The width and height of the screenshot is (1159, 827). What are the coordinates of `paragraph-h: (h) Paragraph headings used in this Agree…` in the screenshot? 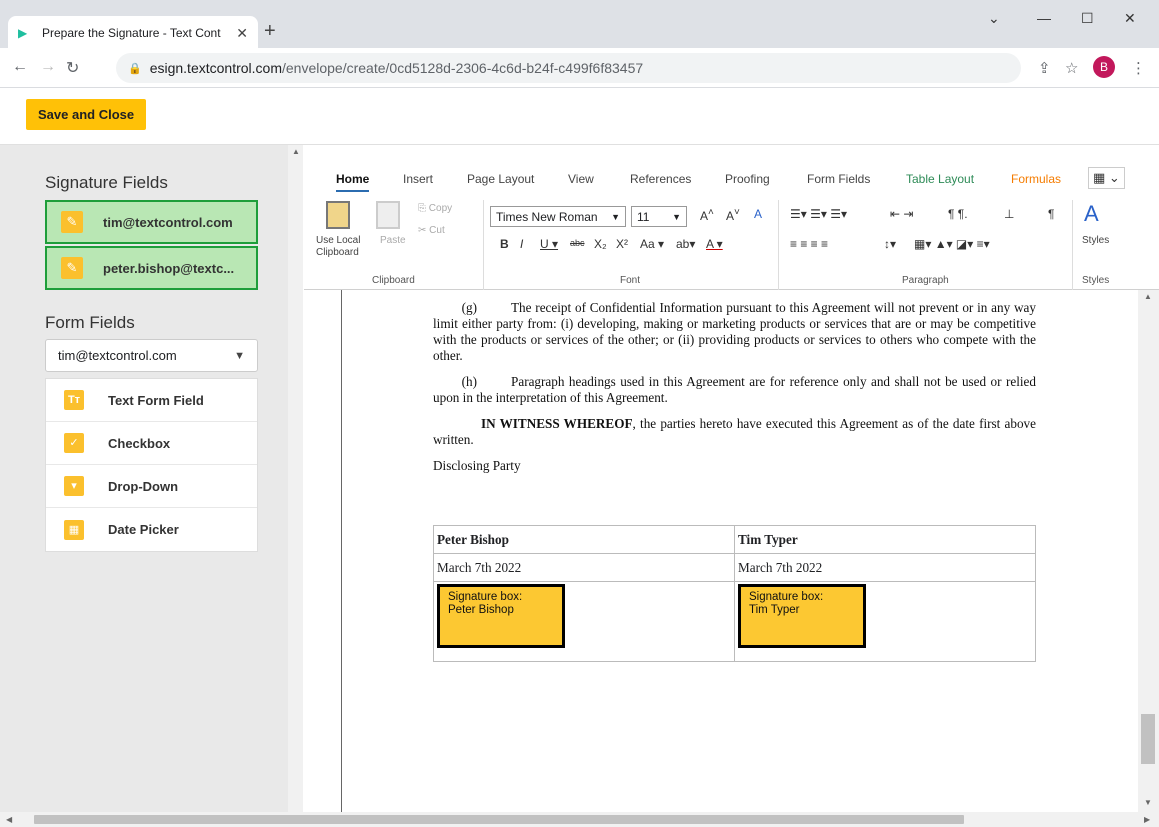 It's located at (734, 390).